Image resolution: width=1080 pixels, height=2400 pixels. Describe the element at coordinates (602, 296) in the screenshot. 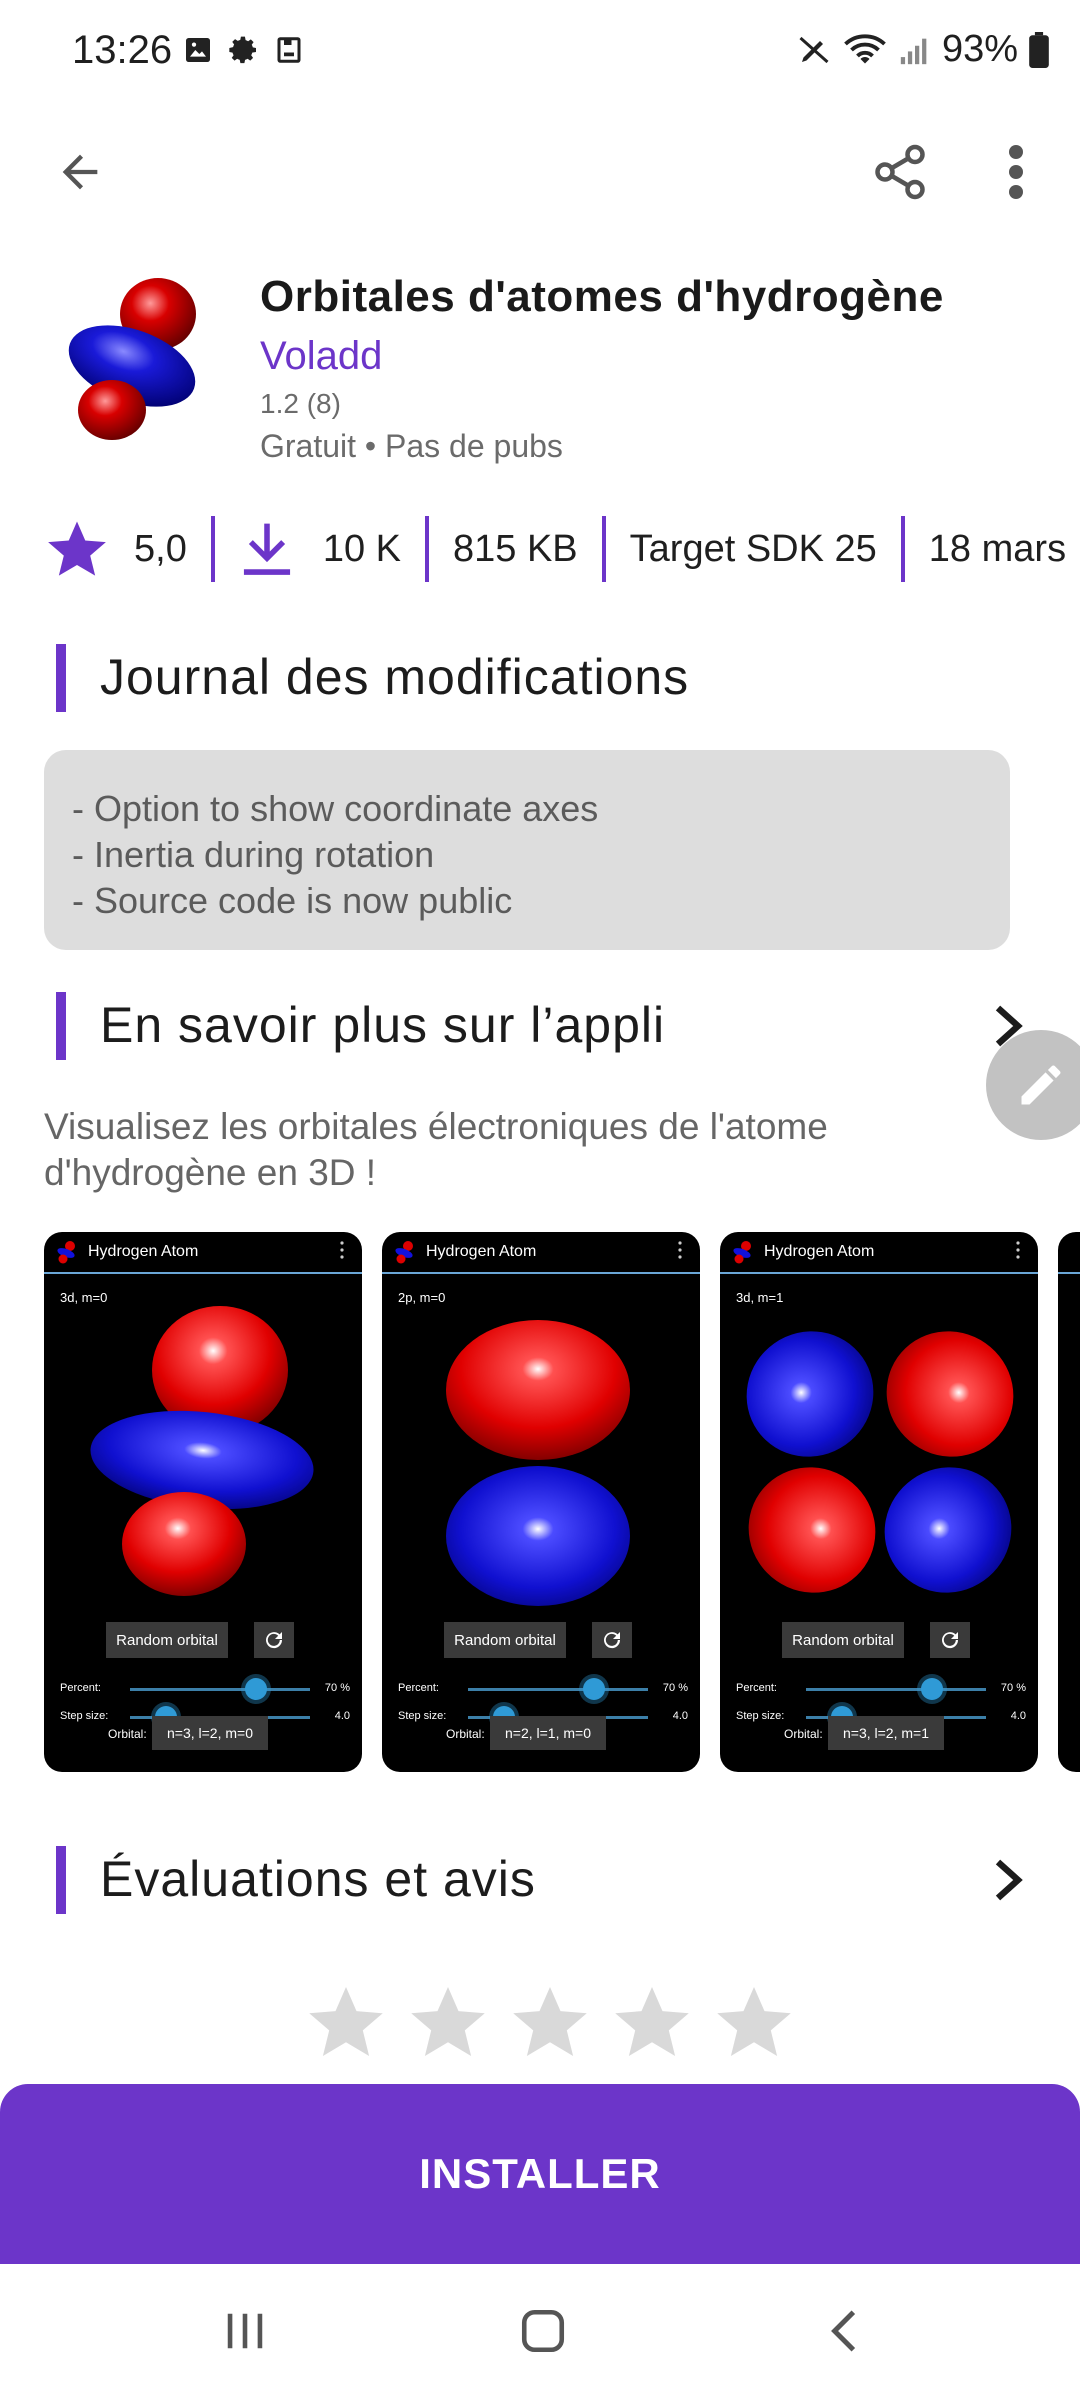

I see `app-title: Orbitales d'atomes d'hydrogène` at that location.